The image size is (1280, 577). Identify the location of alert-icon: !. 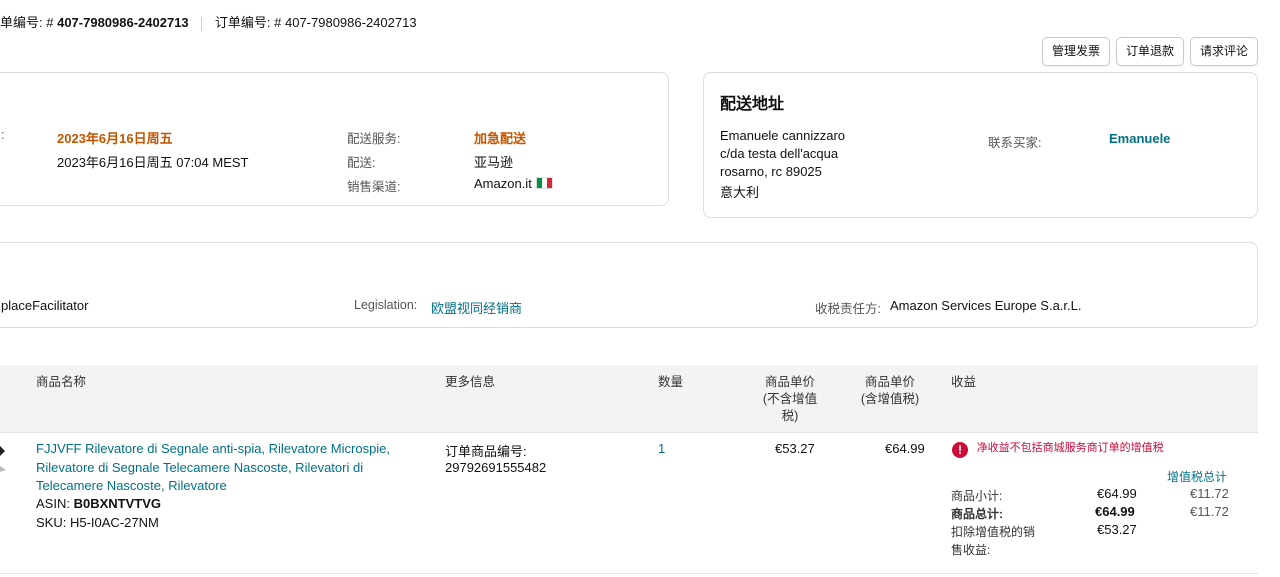
(960, 450).